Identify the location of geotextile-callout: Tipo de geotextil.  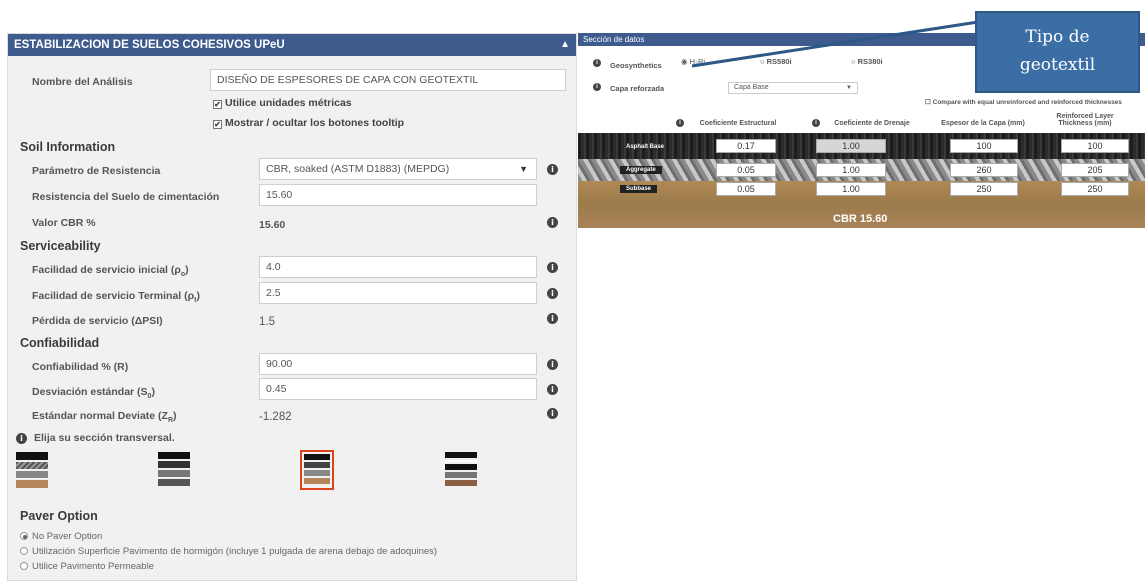
(1057, 52).